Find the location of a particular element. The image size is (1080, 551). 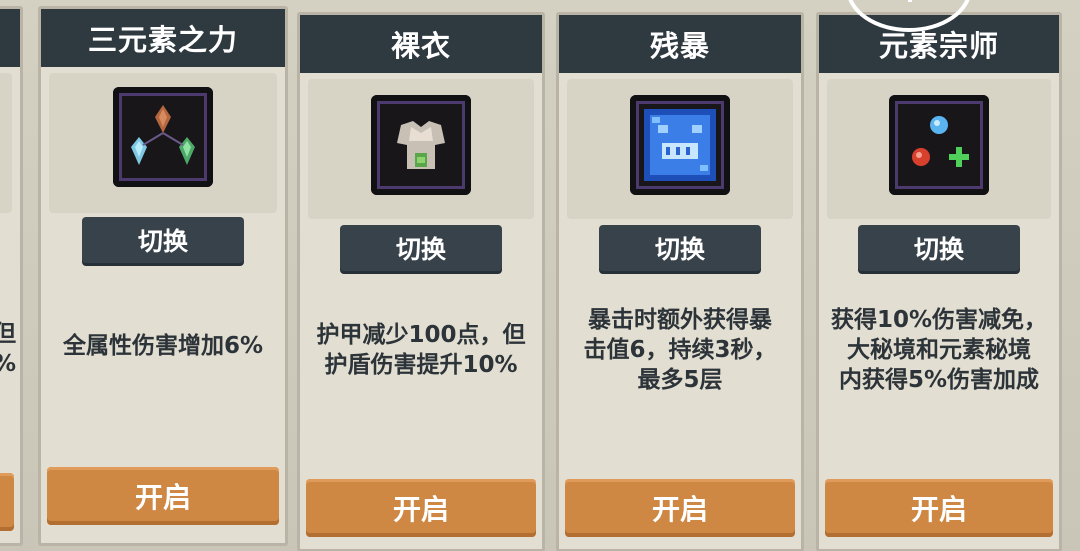

three-element-orbs-icon is located at coordinates (939, 145).